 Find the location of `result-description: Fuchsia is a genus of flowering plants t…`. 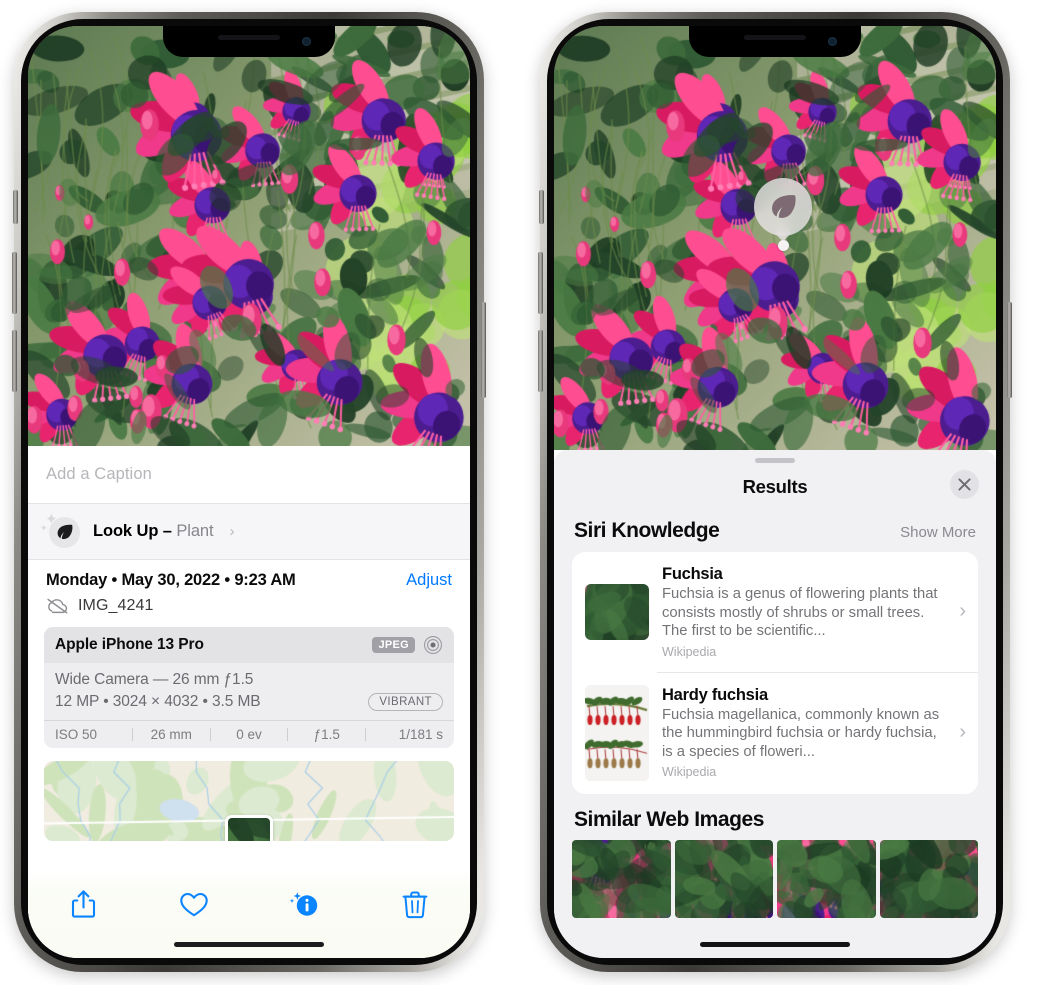

result-description: Fuchsia is a genus of flowering plants t… is located at coordinates (800, 612).